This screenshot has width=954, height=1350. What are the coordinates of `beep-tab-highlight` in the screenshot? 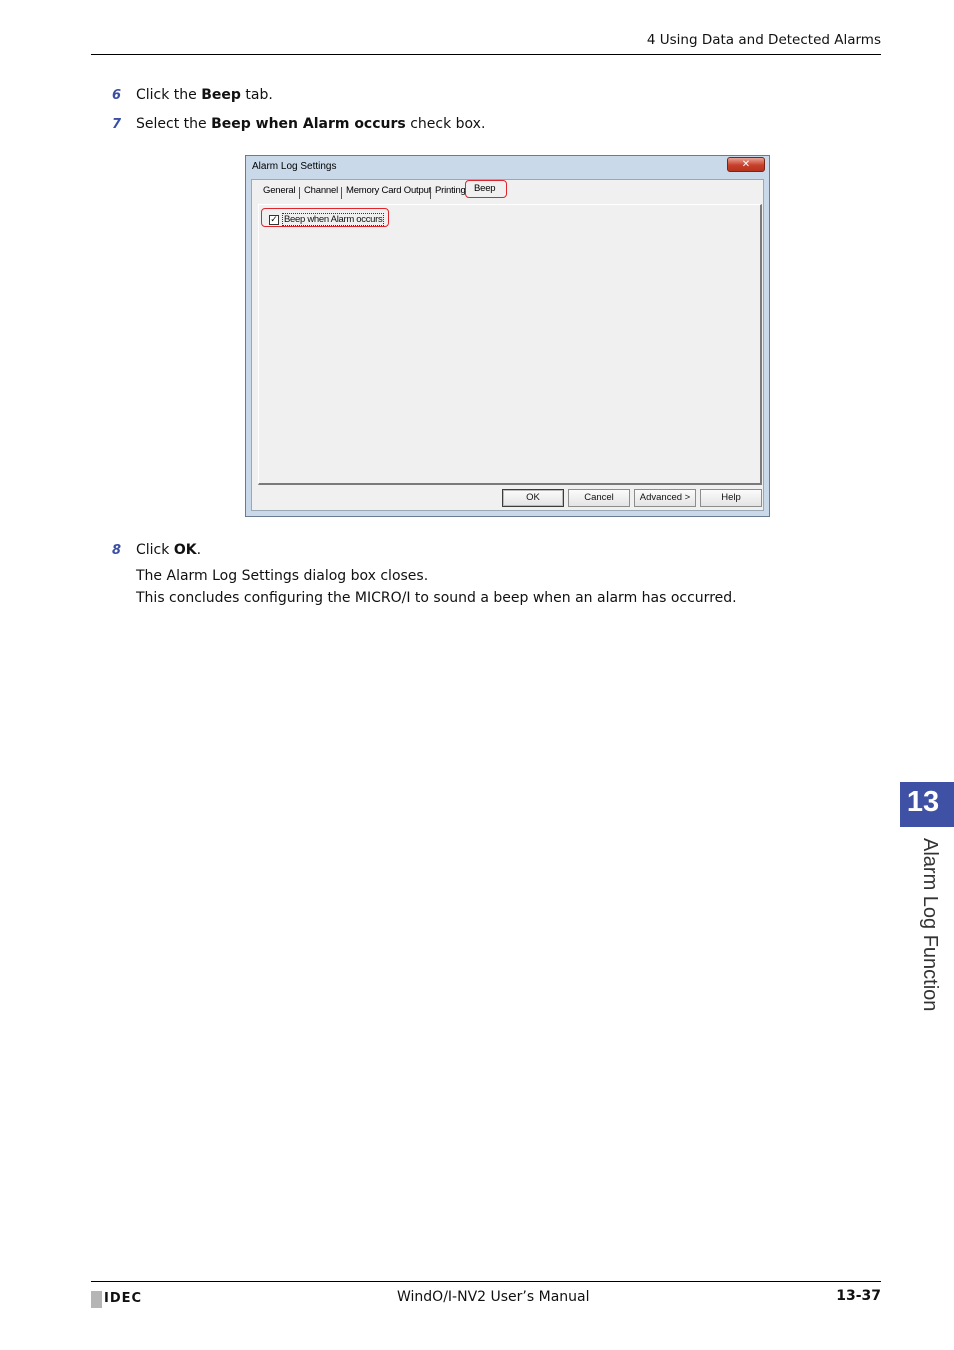 It's located at (486, 189).